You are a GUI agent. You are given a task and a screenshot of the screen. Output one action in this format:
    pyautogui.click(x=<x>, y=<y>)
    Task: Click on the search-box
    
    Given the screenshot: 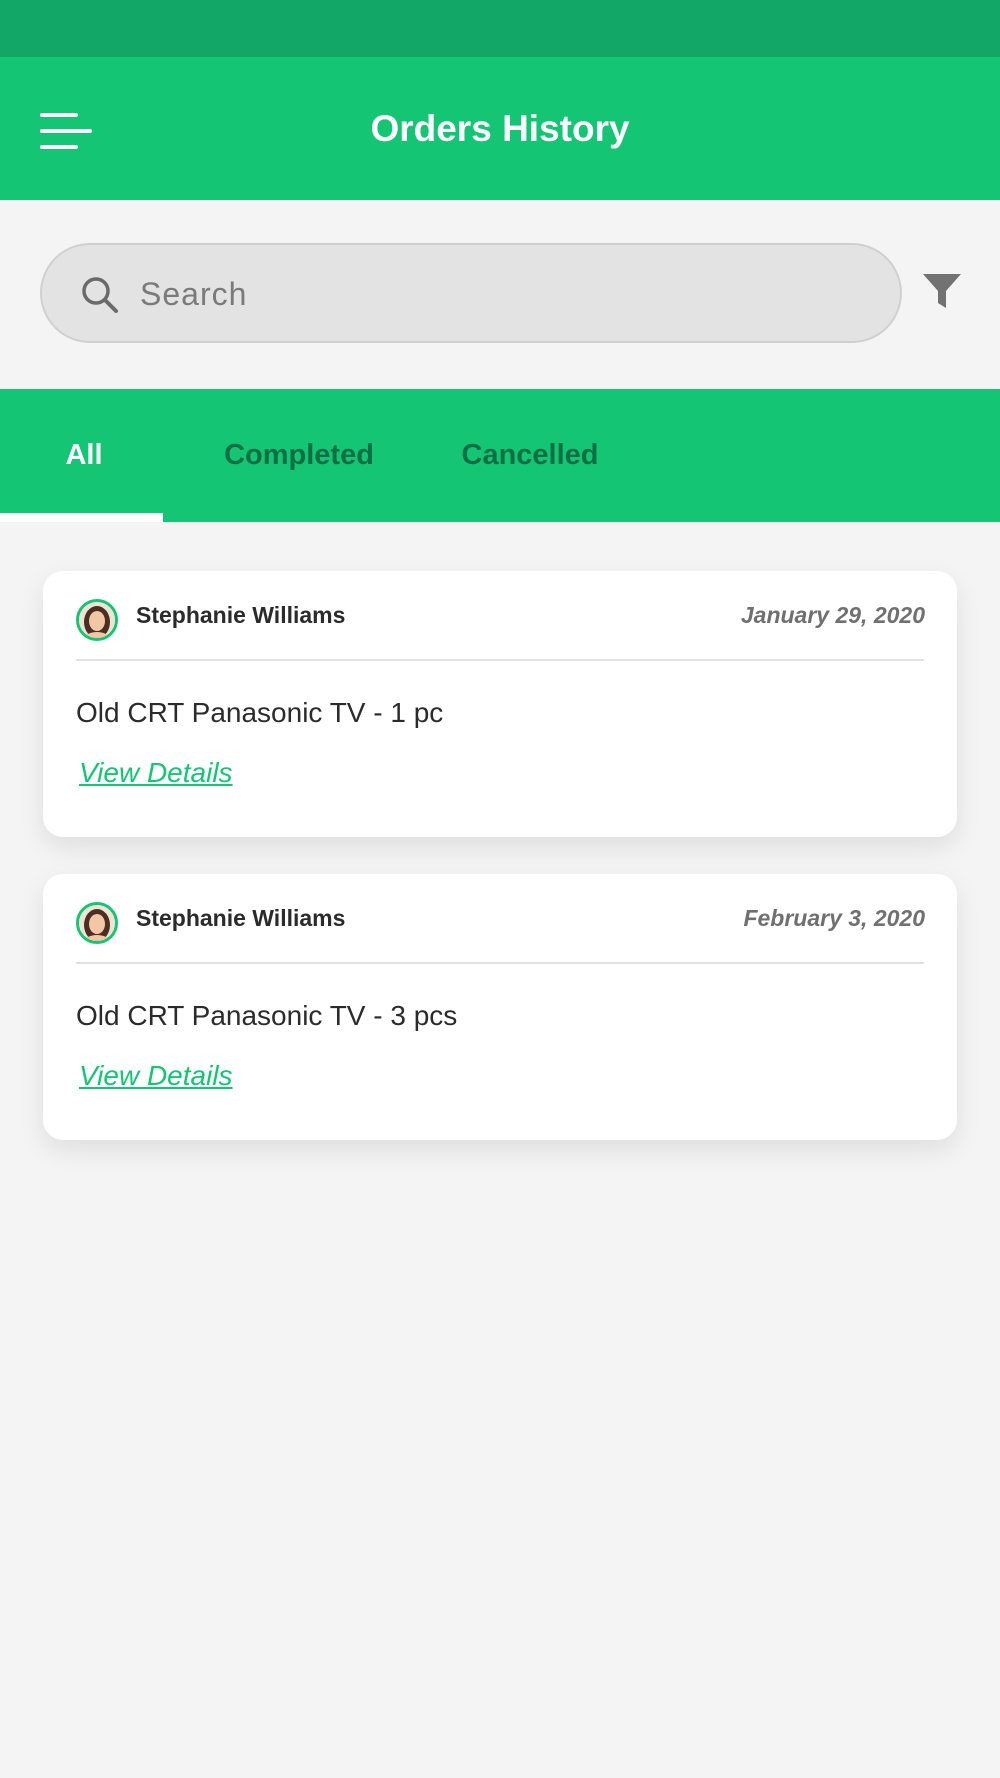 What is the action you would take?
    pyautogui.click(x=471, y=293)
    